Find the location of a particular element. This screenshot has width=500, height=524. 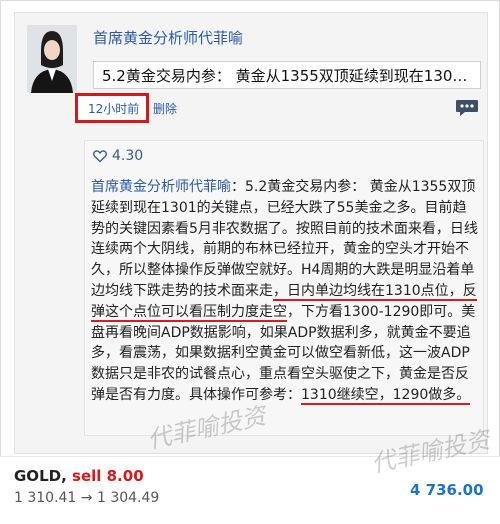

like-count: 4.30 is located at coordinates (128, 156).